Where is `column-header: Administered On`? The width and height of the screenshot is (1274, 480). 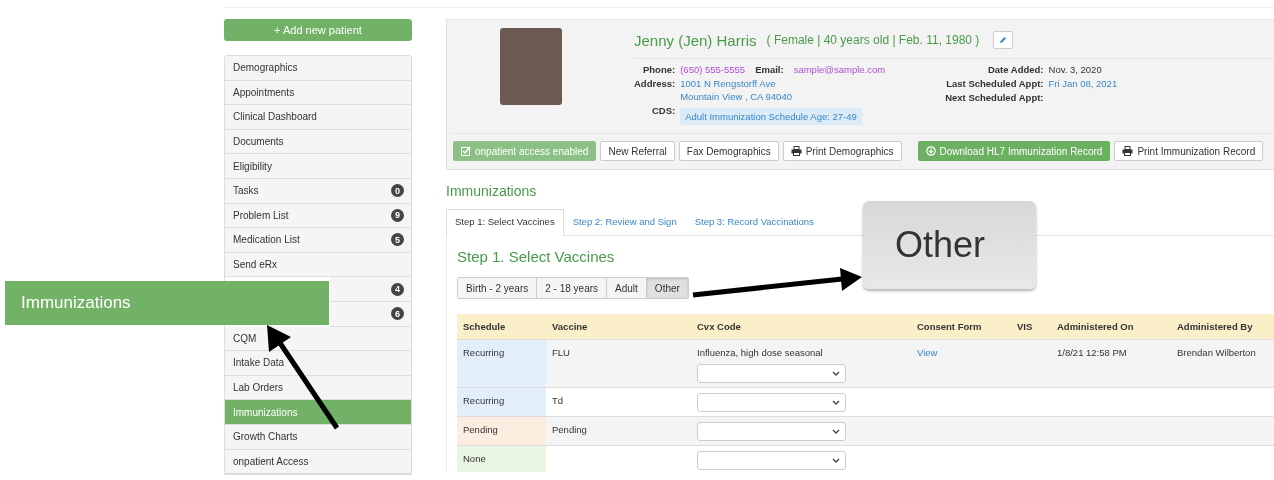
column-header: Administered On is located at coordinates (1111, 327).